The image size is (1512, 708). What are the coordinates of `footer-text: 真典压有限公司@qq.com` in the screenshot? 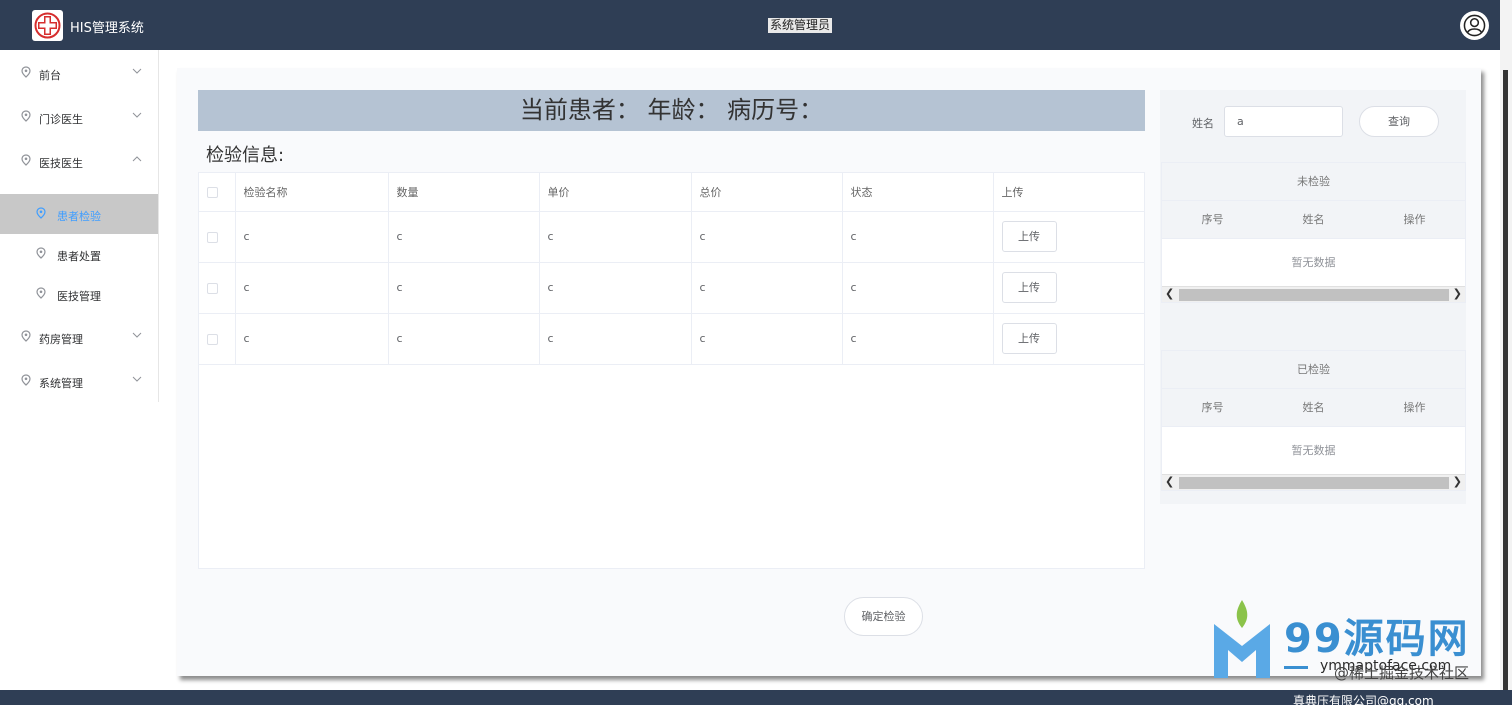 It's located at (1363, 701).